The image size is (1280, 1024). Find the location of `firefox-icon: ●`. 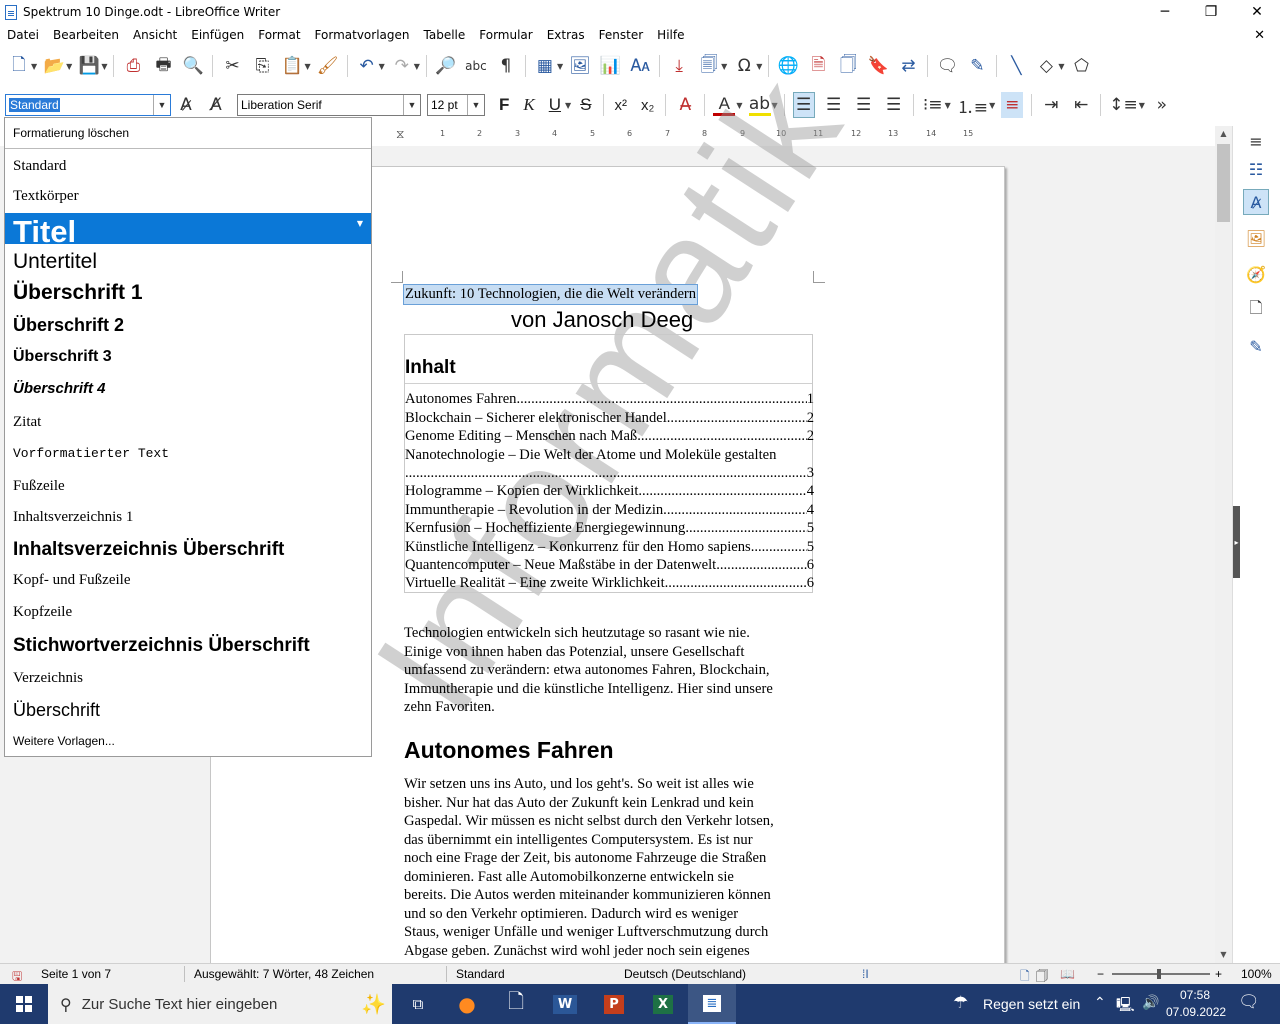

firefox-icon: ● is located at coordinates (467, 1004).